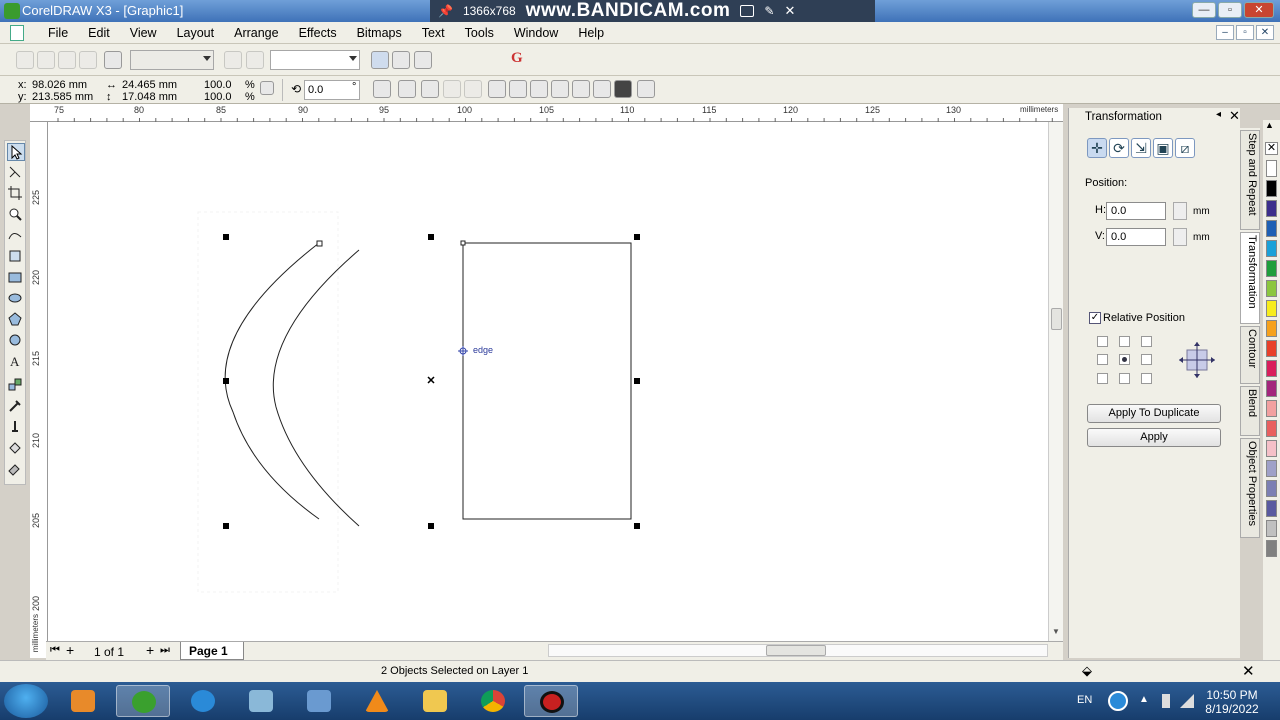  What do you see at coordinates (16, 470) in the screenshot?
I see `interactive-fill-tool-icon` at bounding box center [16, 470].